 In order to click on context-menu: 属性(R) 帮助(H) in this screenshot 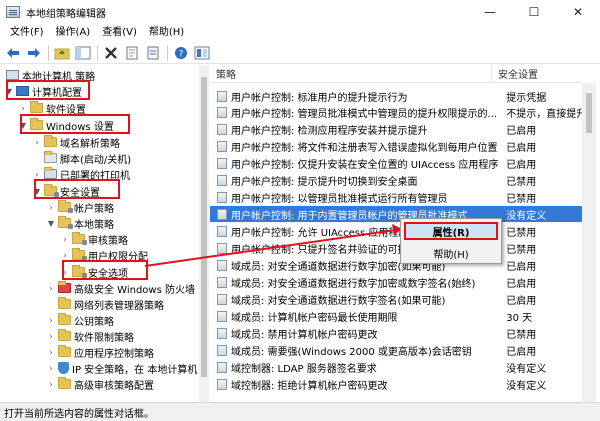, I will do `click(451, 241)`.